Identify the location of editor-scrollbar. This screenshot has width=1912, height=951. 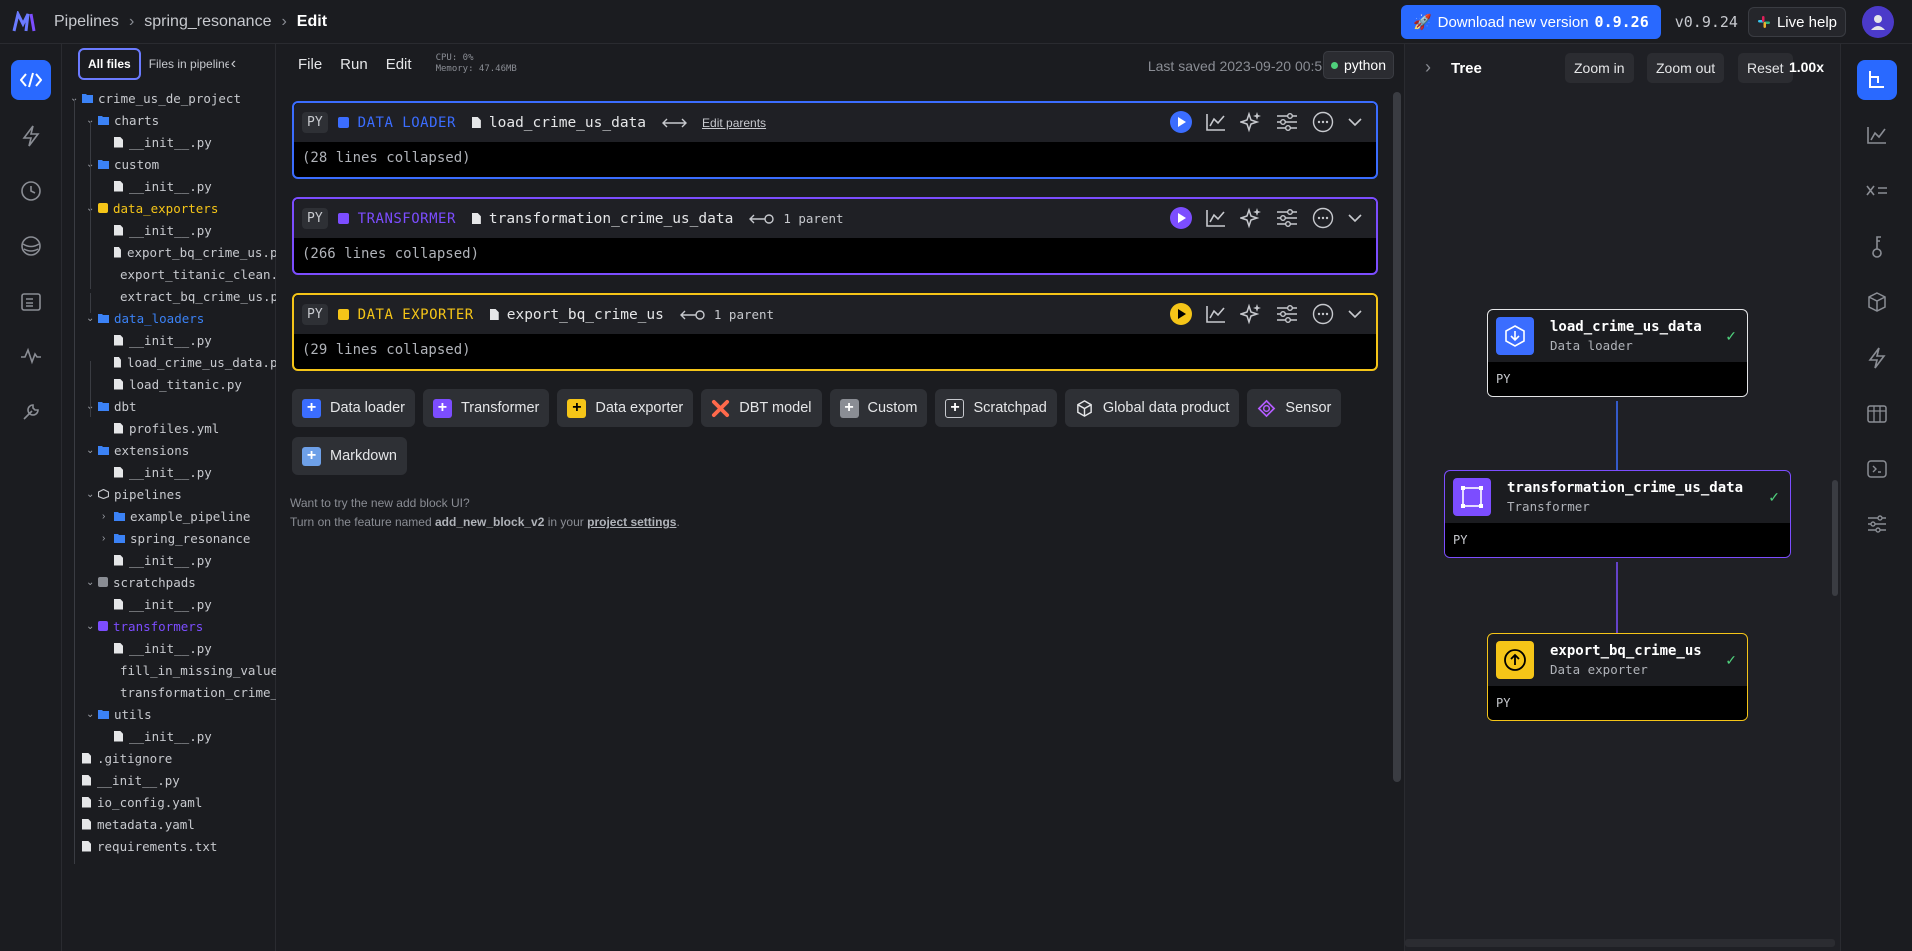
(1397, 437).